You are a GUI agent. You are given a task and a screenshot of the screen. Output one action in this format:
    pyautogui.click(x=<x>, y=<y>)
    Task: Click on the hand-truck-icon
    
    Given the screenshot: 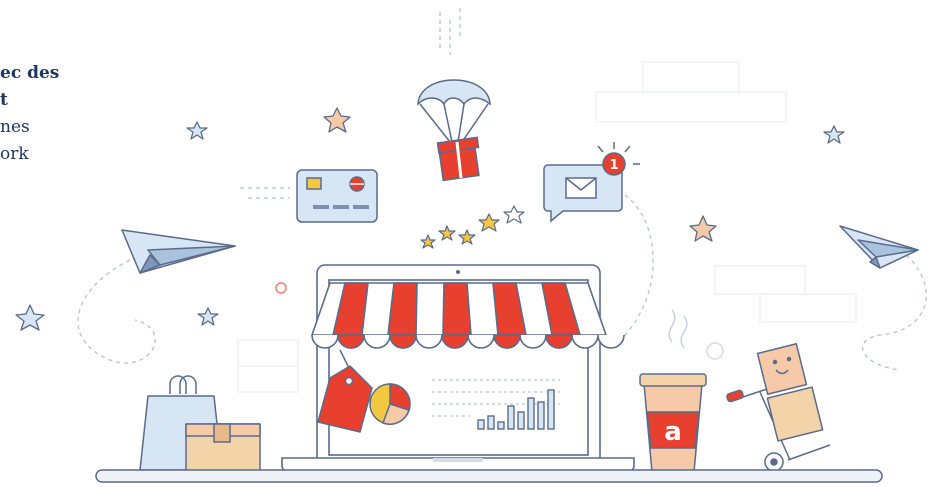 What is the action you would take?
    pyautogui.click(x=778, y=407)
    